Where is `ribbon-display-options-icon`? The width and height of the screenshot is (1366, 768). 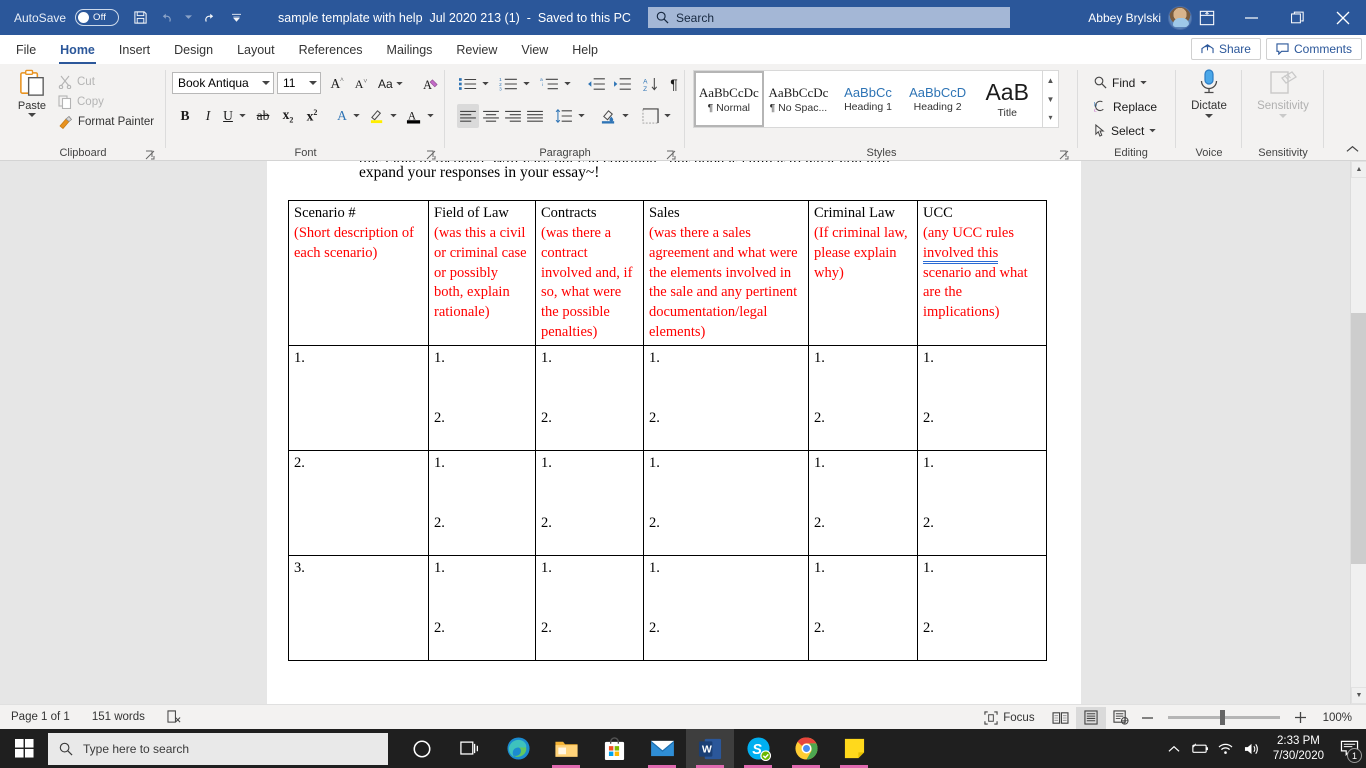 ribbon-display-options-icon is located at coordinates (1207, 17).